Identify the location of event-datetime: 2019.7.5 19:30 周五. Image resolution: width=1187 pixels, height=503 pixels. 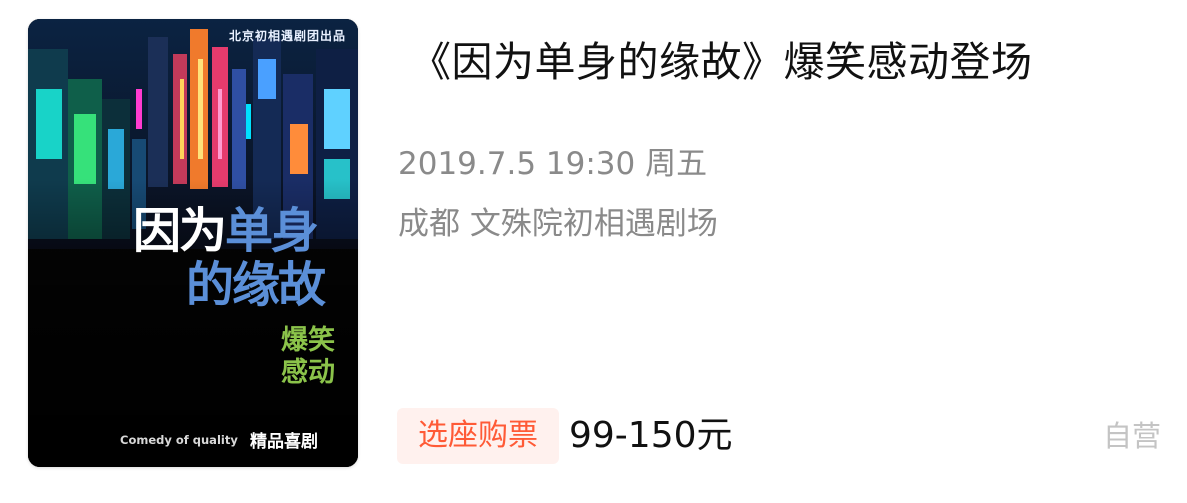
(553, 164).